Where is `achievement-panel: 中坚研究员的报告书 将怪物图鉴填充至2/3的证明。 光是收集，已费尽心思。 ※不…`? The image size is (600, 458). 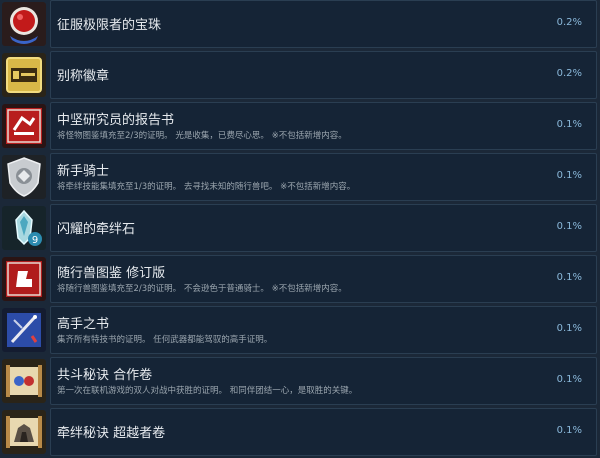 achievement-panel: 中坚研究员的报告书 将怪物图鉴填充至2/3的证明。 光是收集，已费尽心思。 ※不… is located at coordinates (323, 126).